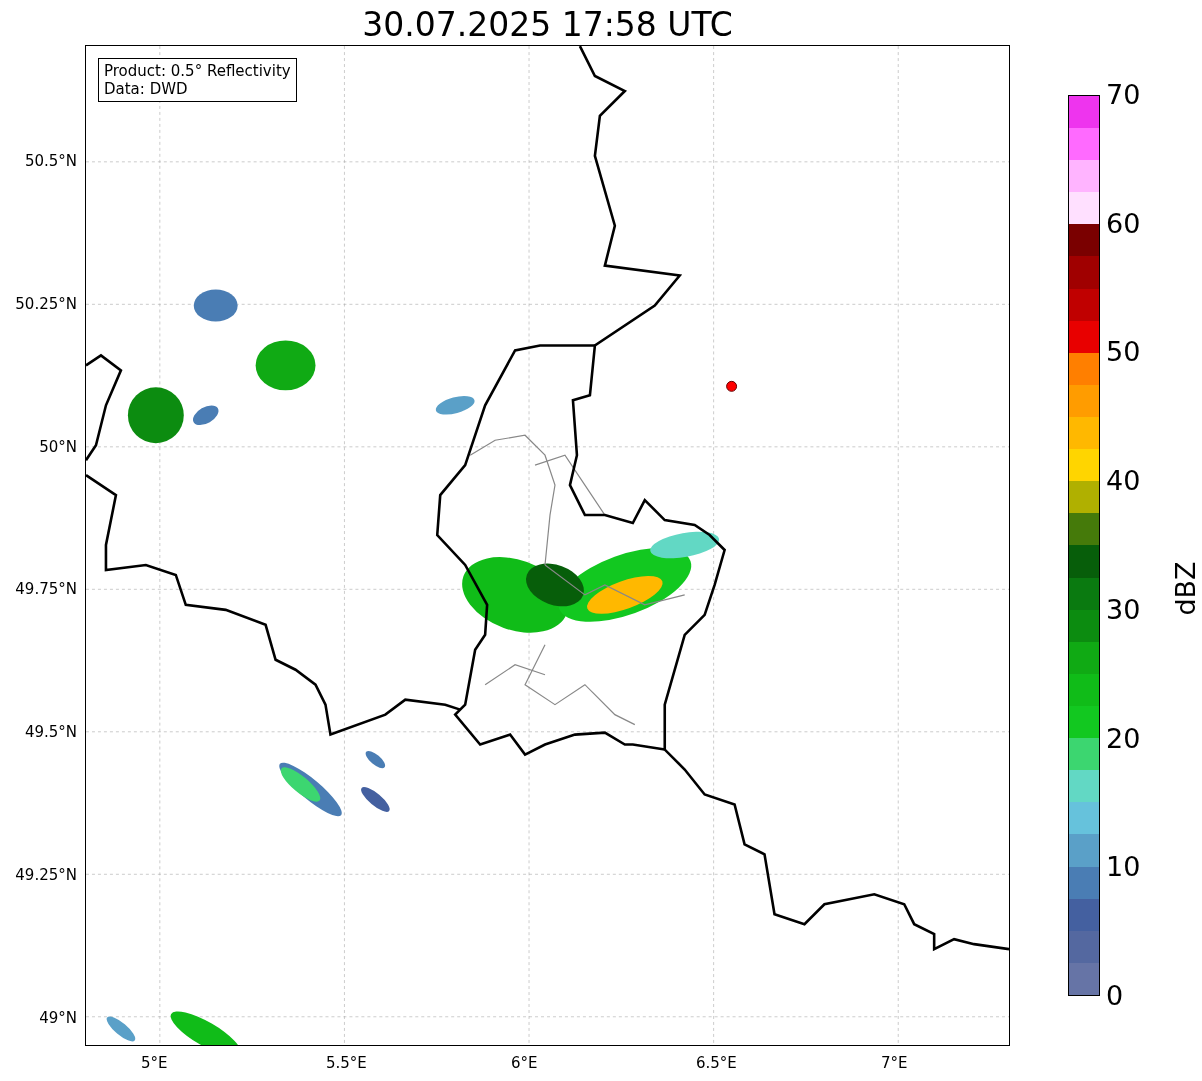 Image resolution: width=1202 pixels, height=1081 pixels. I want to click on latitude-label: 50.25°N, so click(46, 303).